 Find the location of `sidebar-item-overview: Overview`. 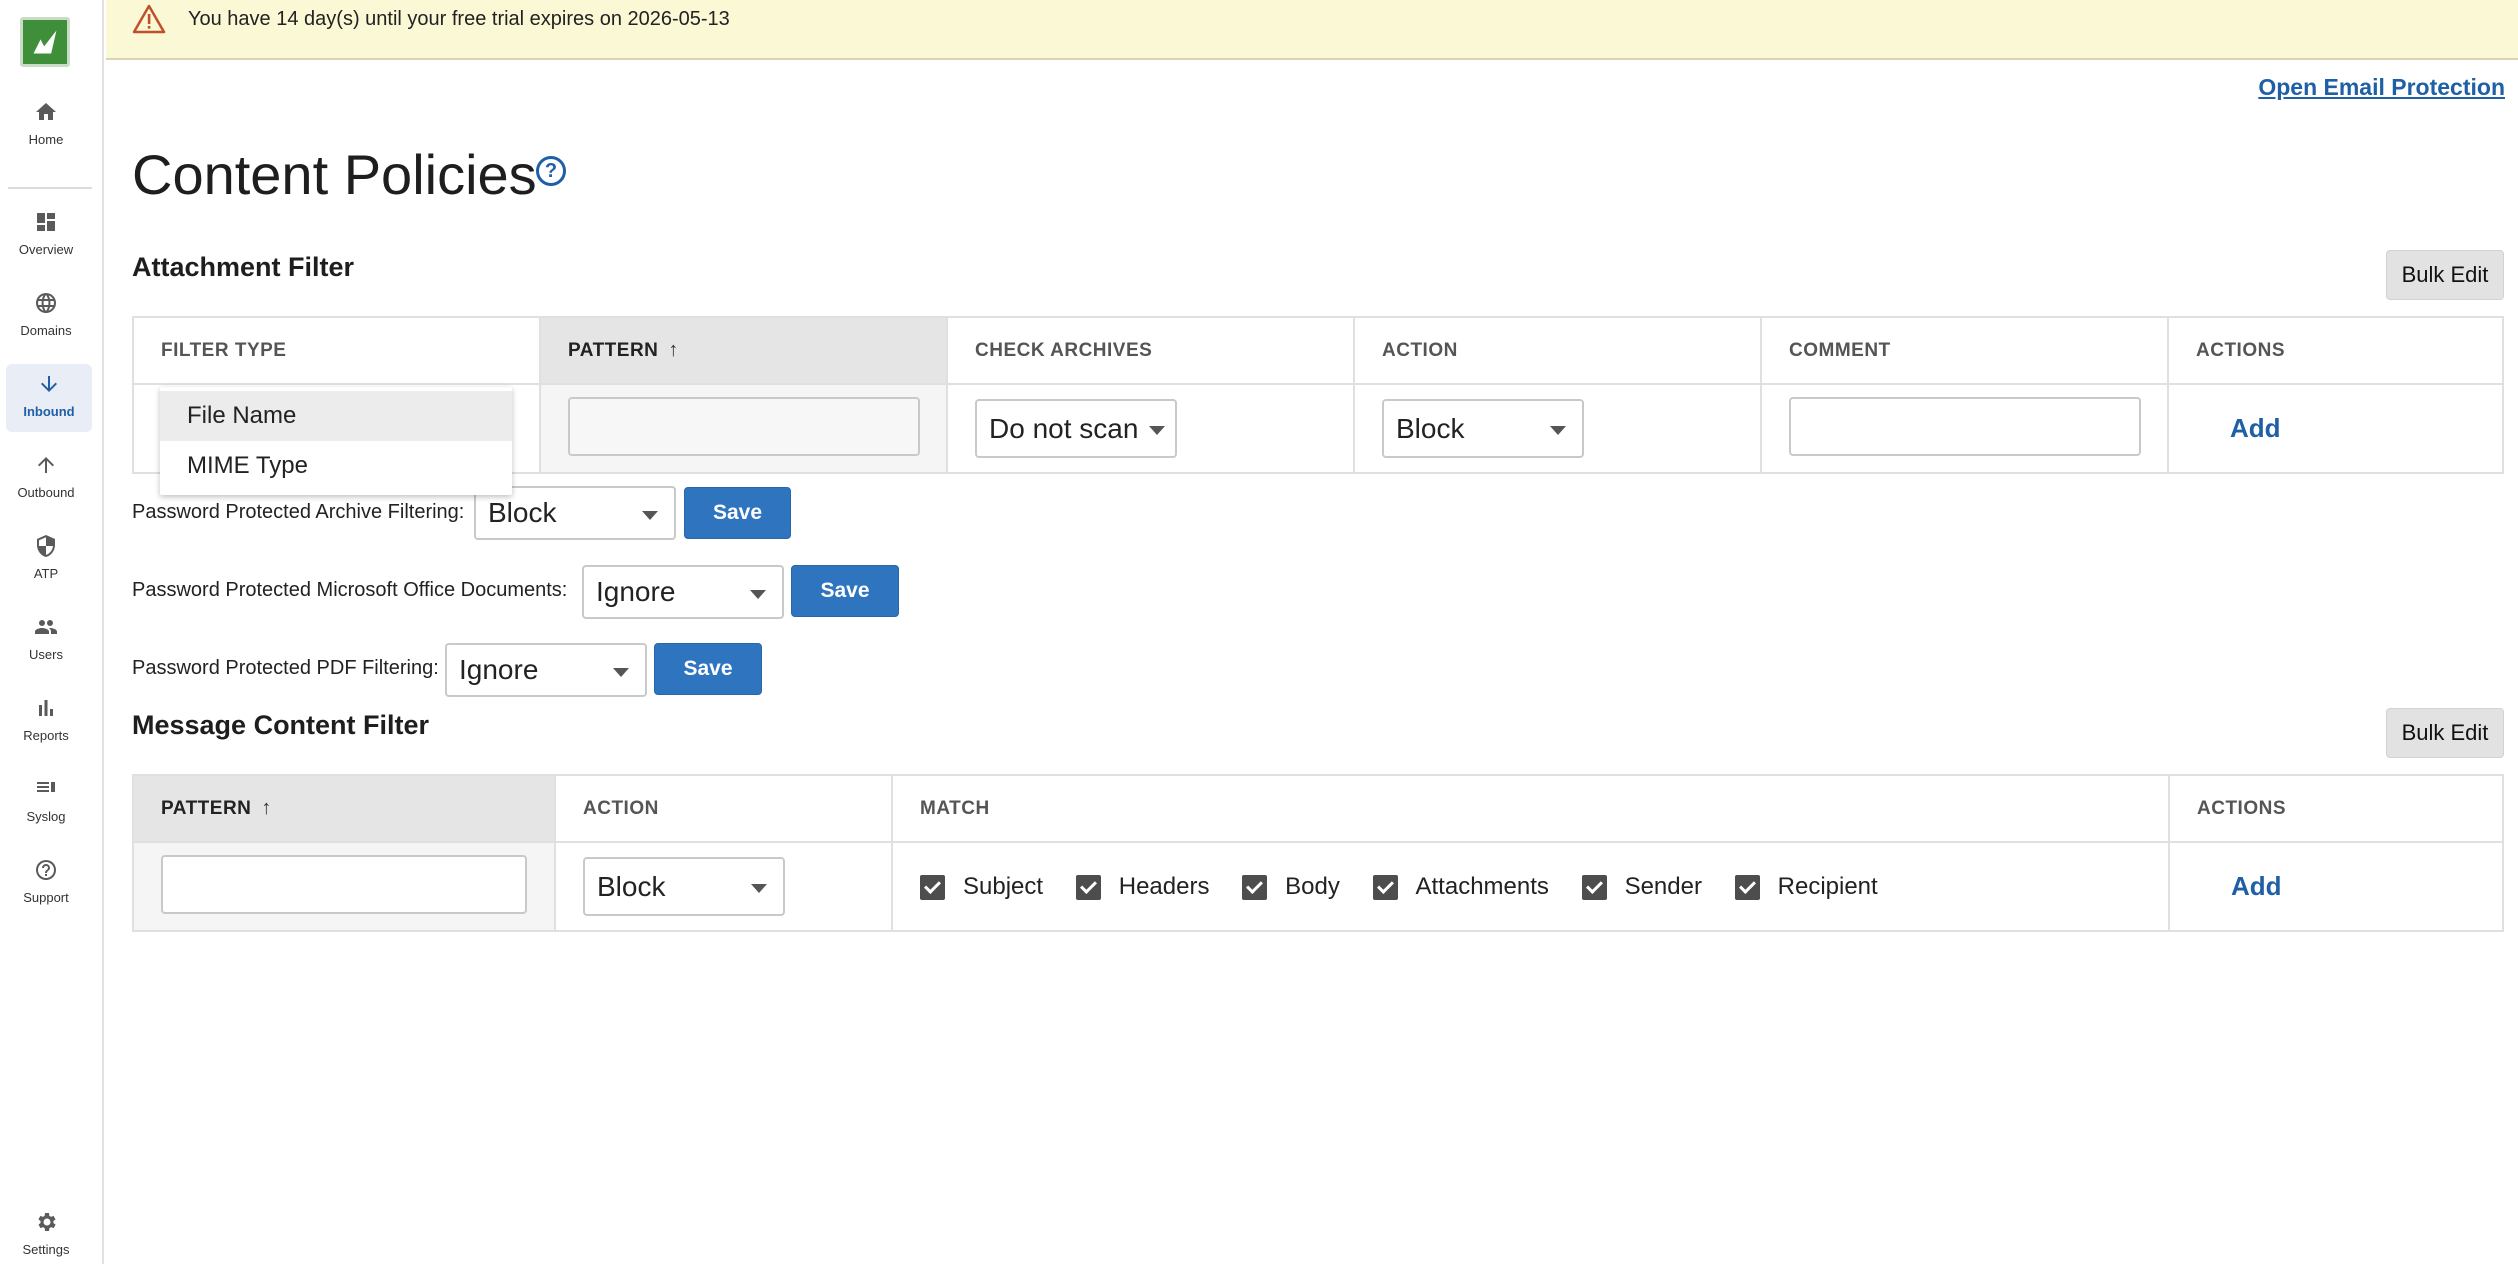

sidebar-item-overview: Overview is located at coordinates (46, 233).